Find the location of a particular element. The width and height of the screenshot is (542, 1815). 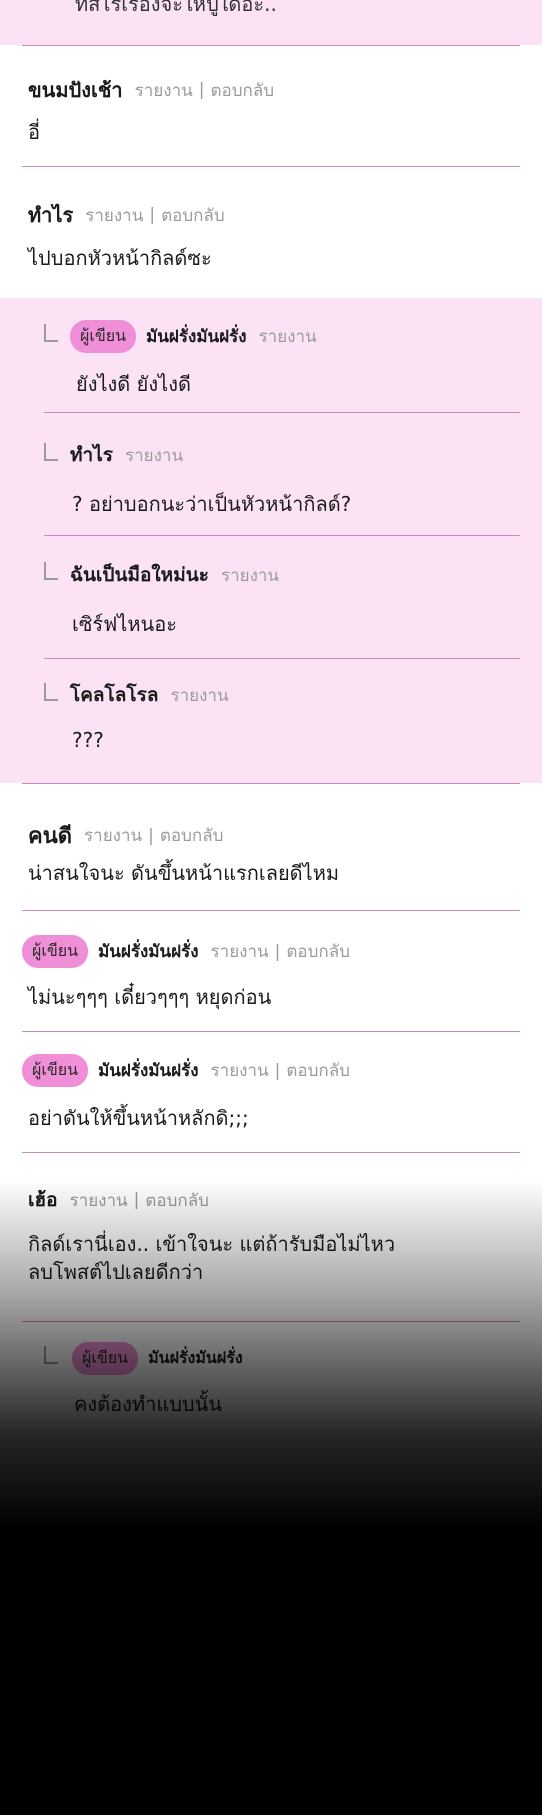

comment-text: อย่าดันให้ขึ้นหน้าหลักดิ;;; is located at coordinates (138, 1118).